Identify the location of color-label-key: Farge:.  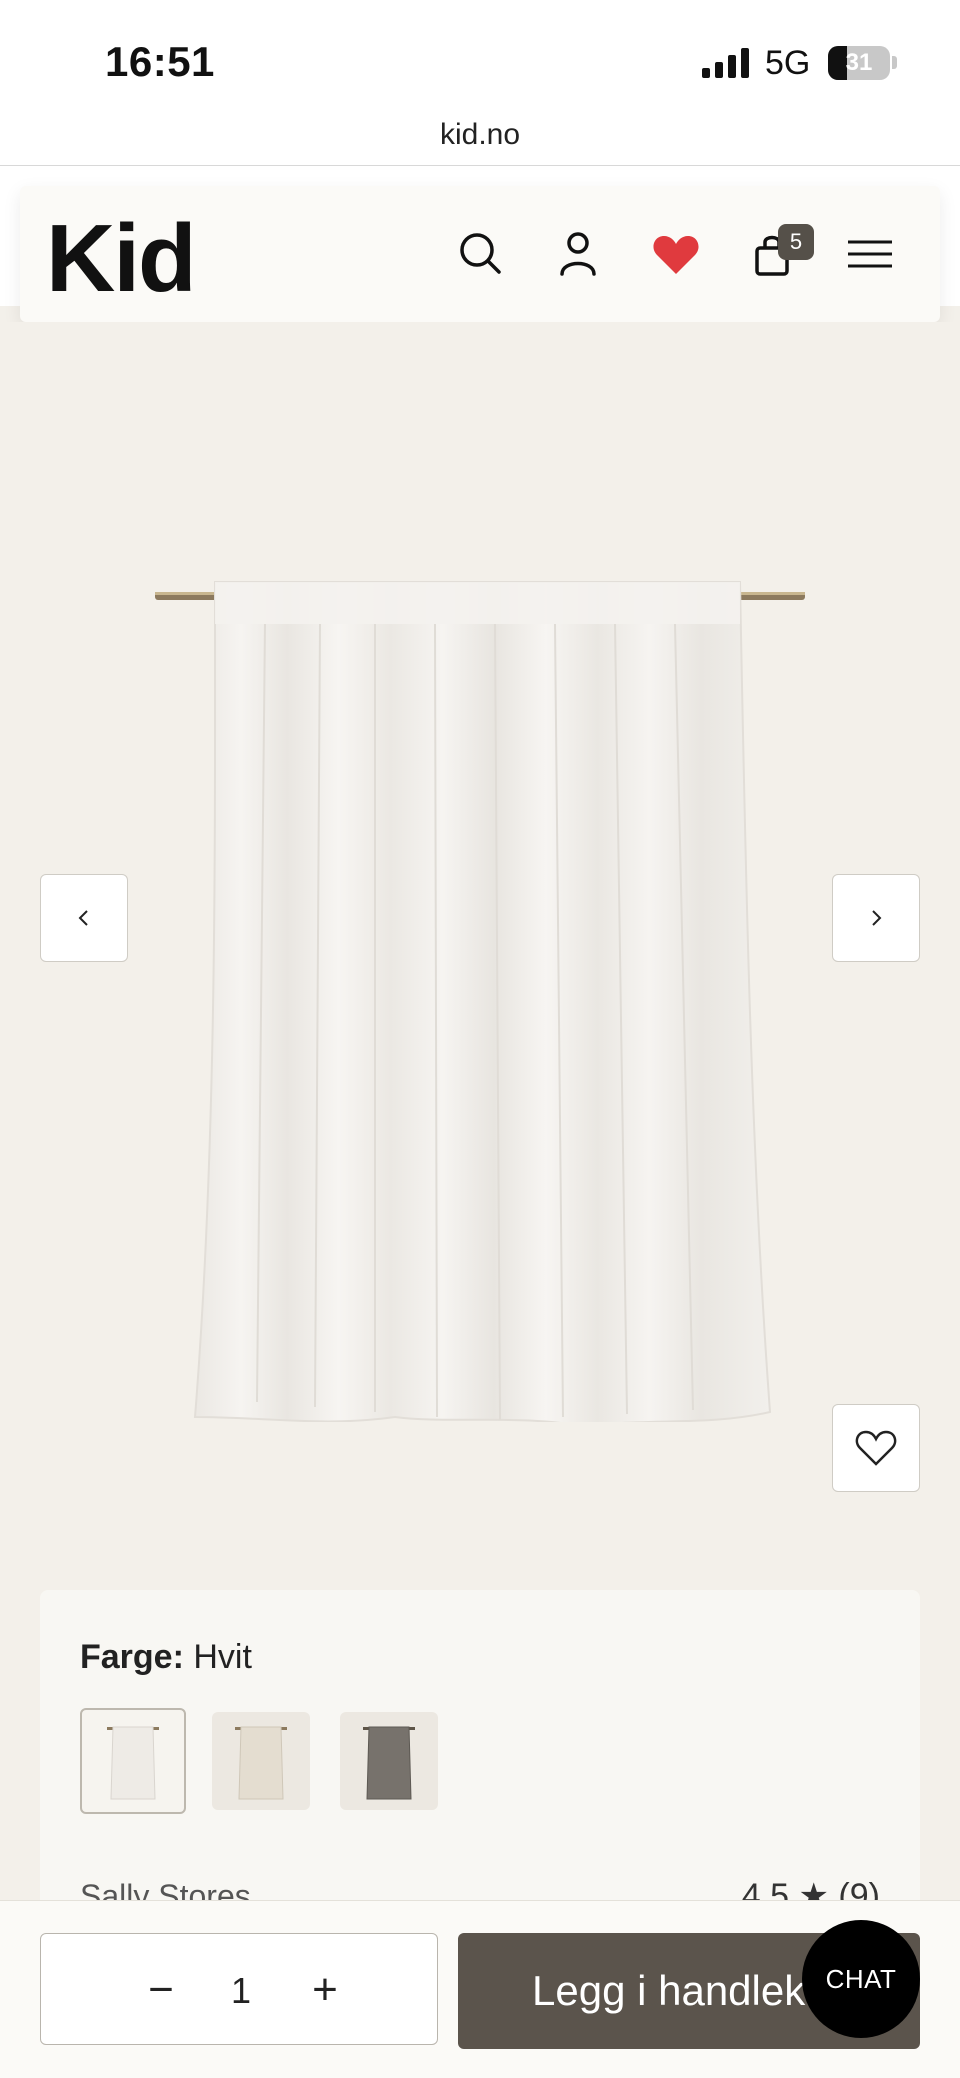
(132, 1657).